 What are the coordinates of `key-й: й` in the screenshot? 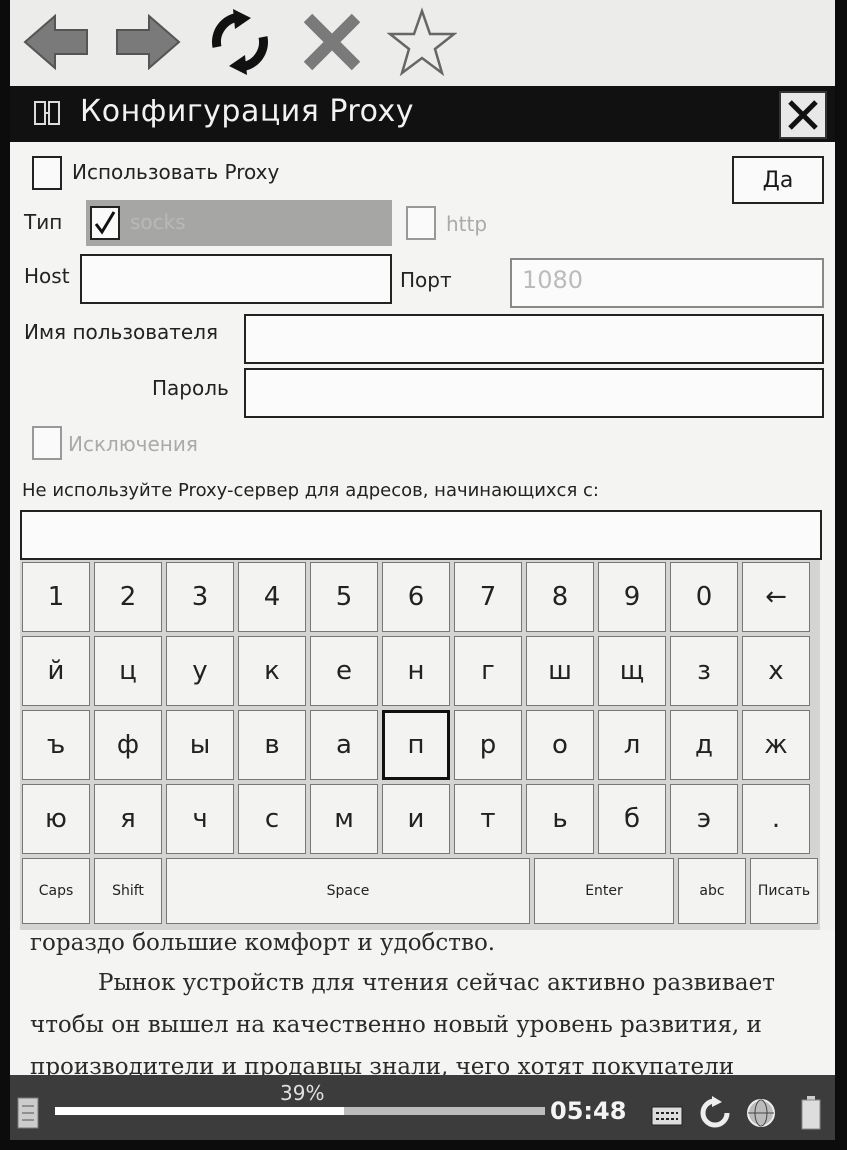 It's located at (56, 671).